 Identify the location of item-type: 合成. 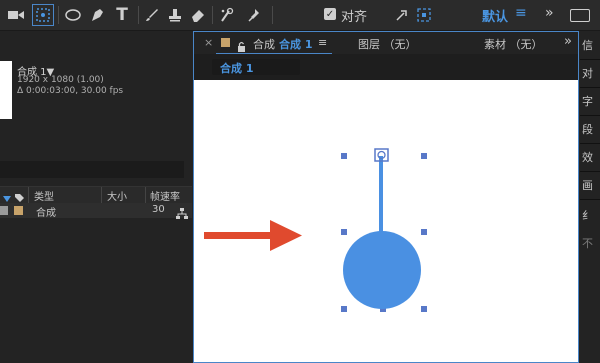
(46, 213).